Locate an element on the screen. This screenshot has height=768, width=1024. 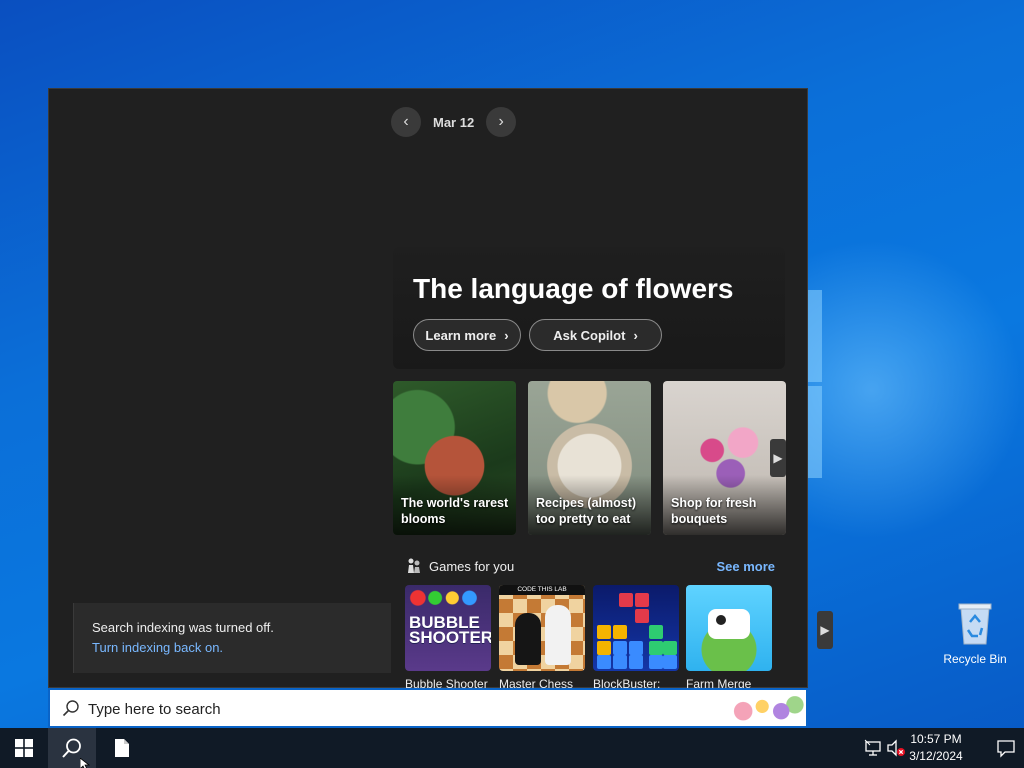
topic-card-caption: Shop for fresh bouquets is located at coordinates (714, 511).